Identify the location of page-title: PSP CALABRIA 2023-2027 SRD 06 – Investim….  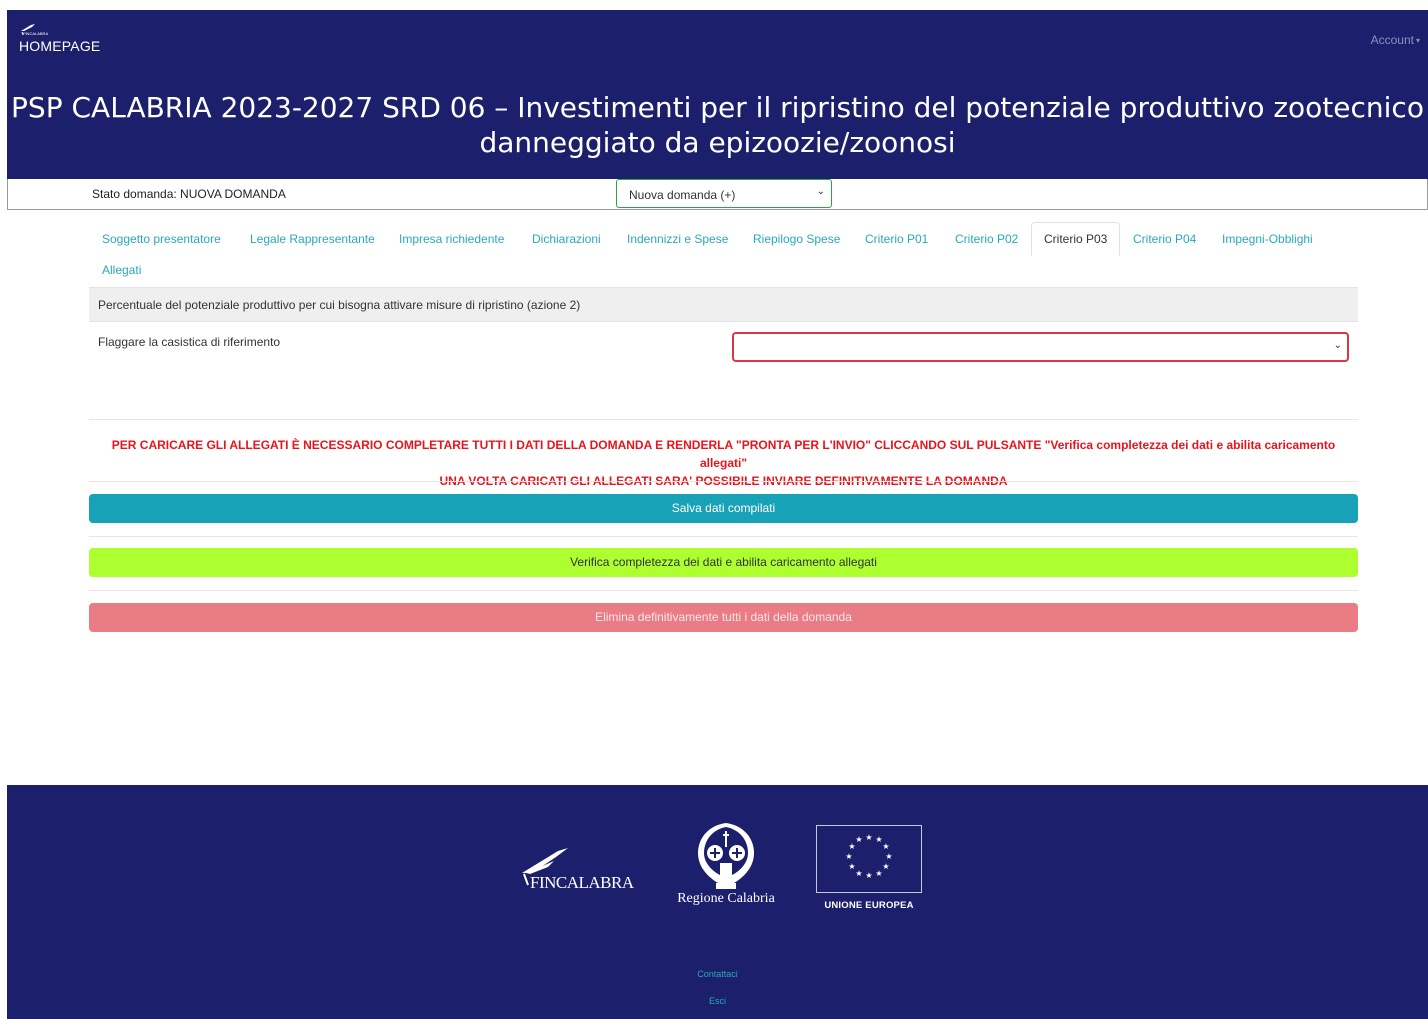
(717, 125).